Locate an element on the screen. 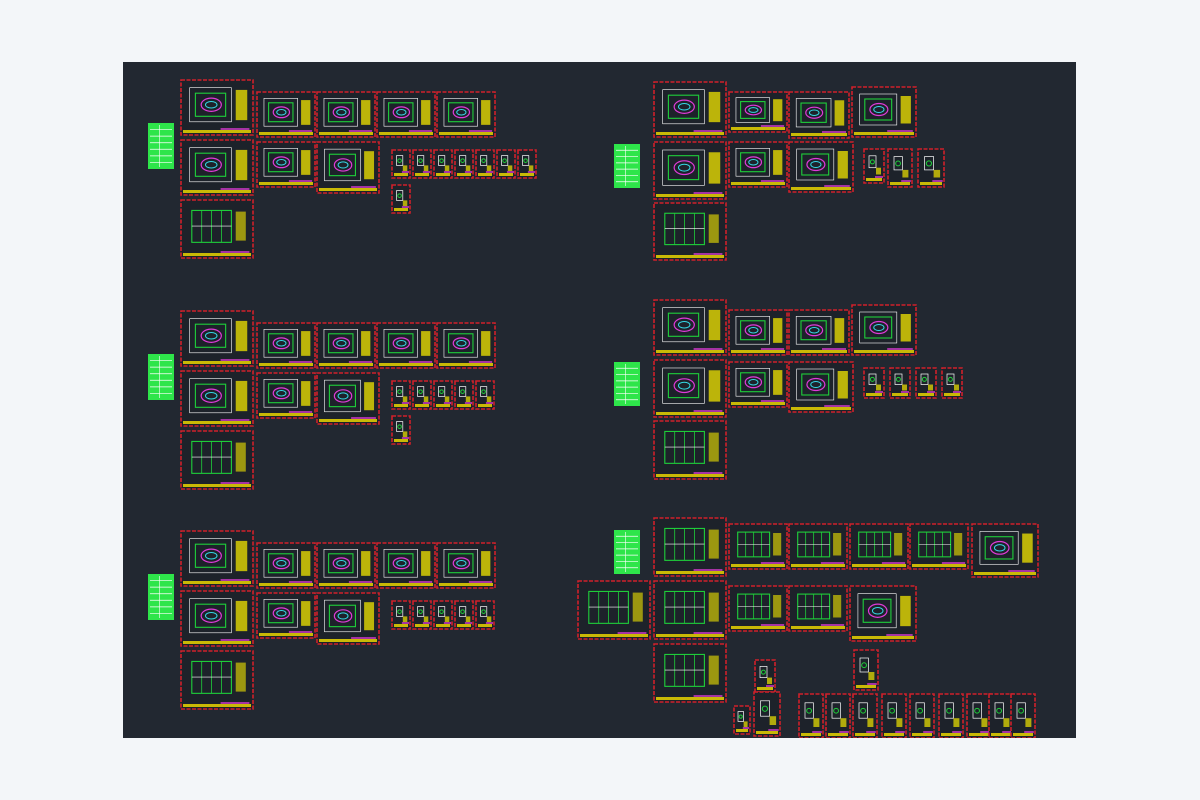 Image resolution: width=1200 pixels, height=800 pixels. set-1-legend-table is located at coordinates (161, 146).